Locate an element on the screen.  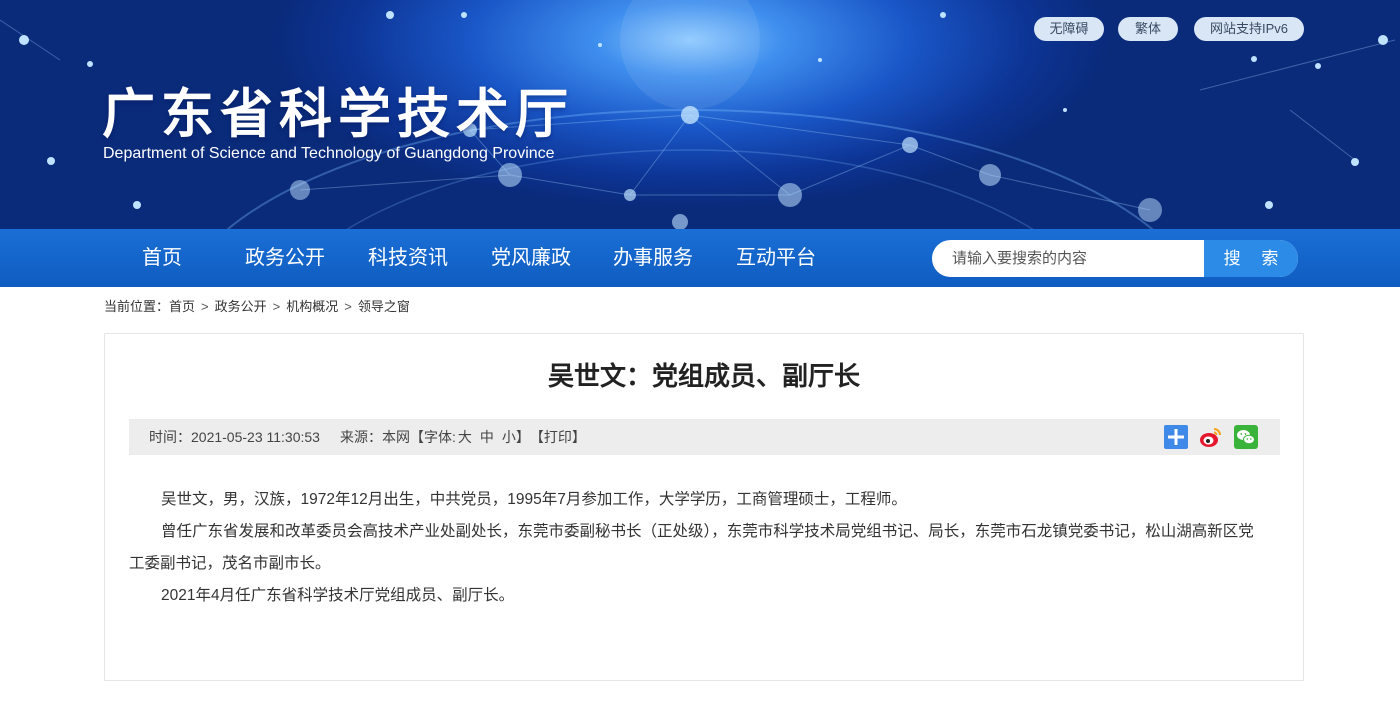
search-box: 搜 索 is located at coordinates (1115, 258).